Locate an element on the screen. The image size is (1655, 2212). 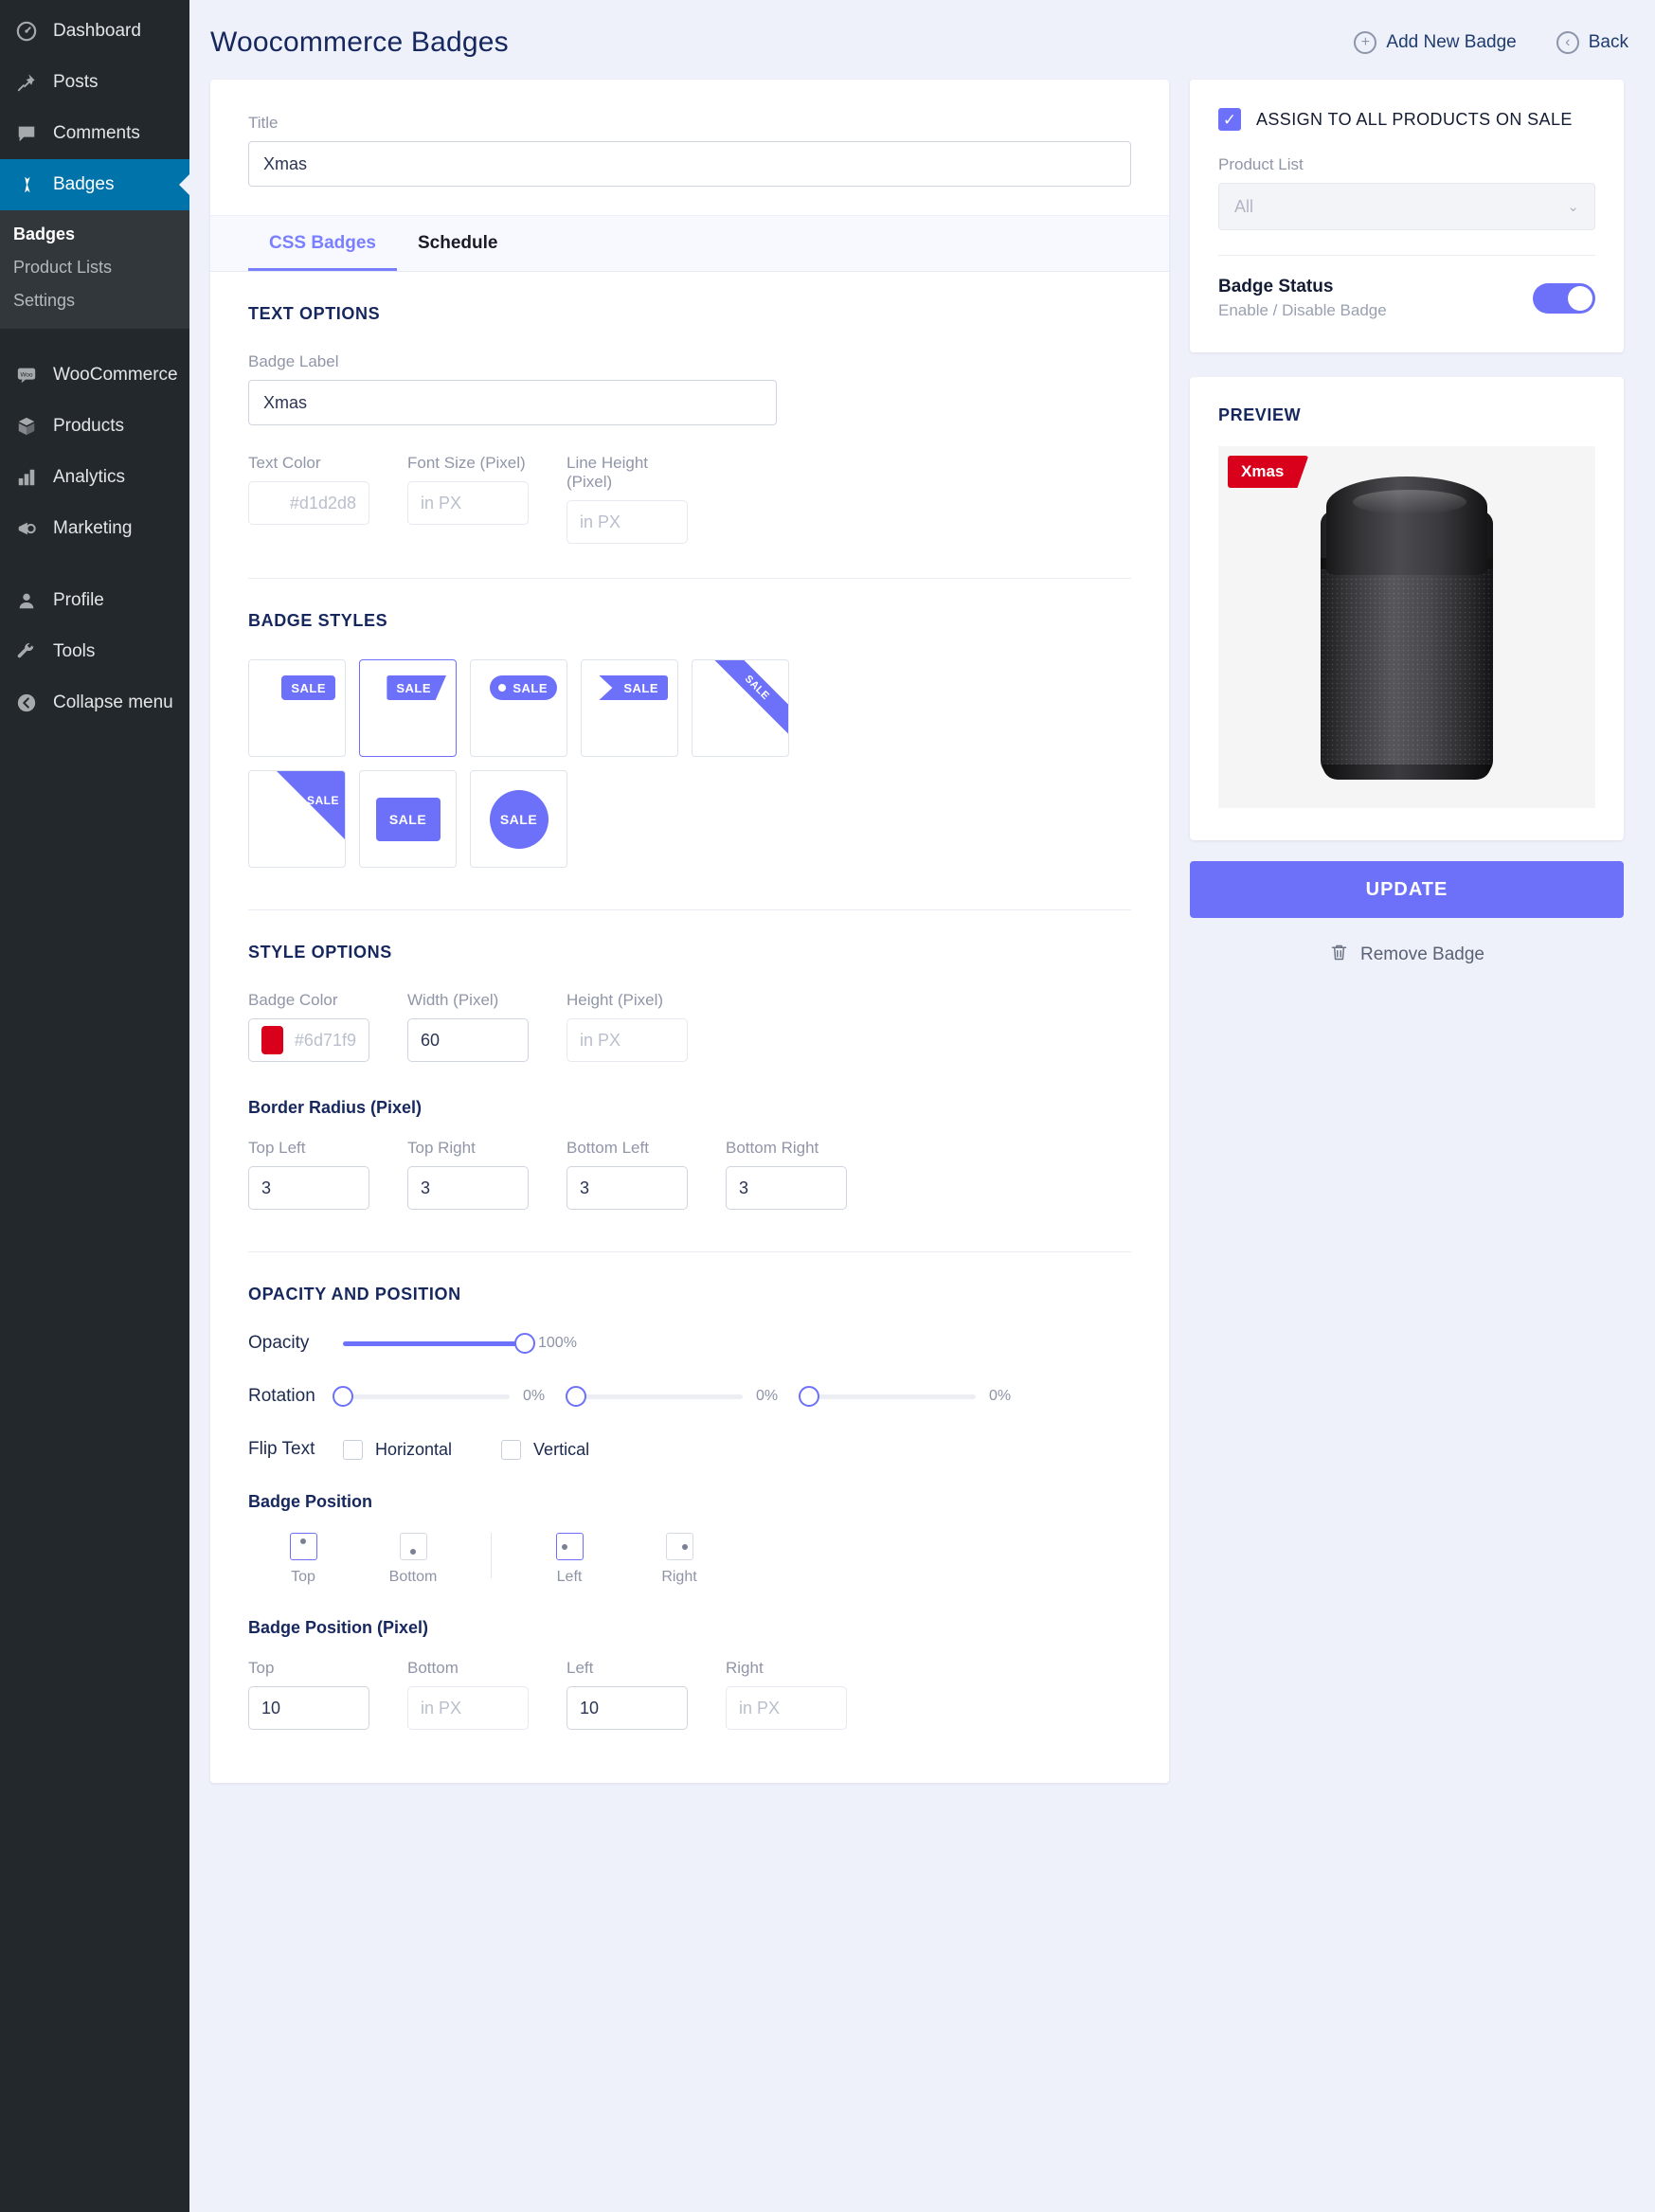
product-list-select: All ⌄ is located at coordinates (1406, 207).